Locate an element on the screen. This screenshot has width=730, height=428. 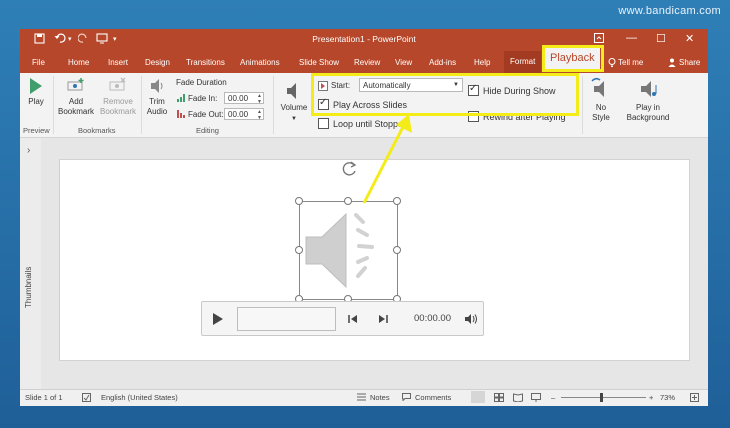
add-bookmark-icon is located at coordinates (75, 84).